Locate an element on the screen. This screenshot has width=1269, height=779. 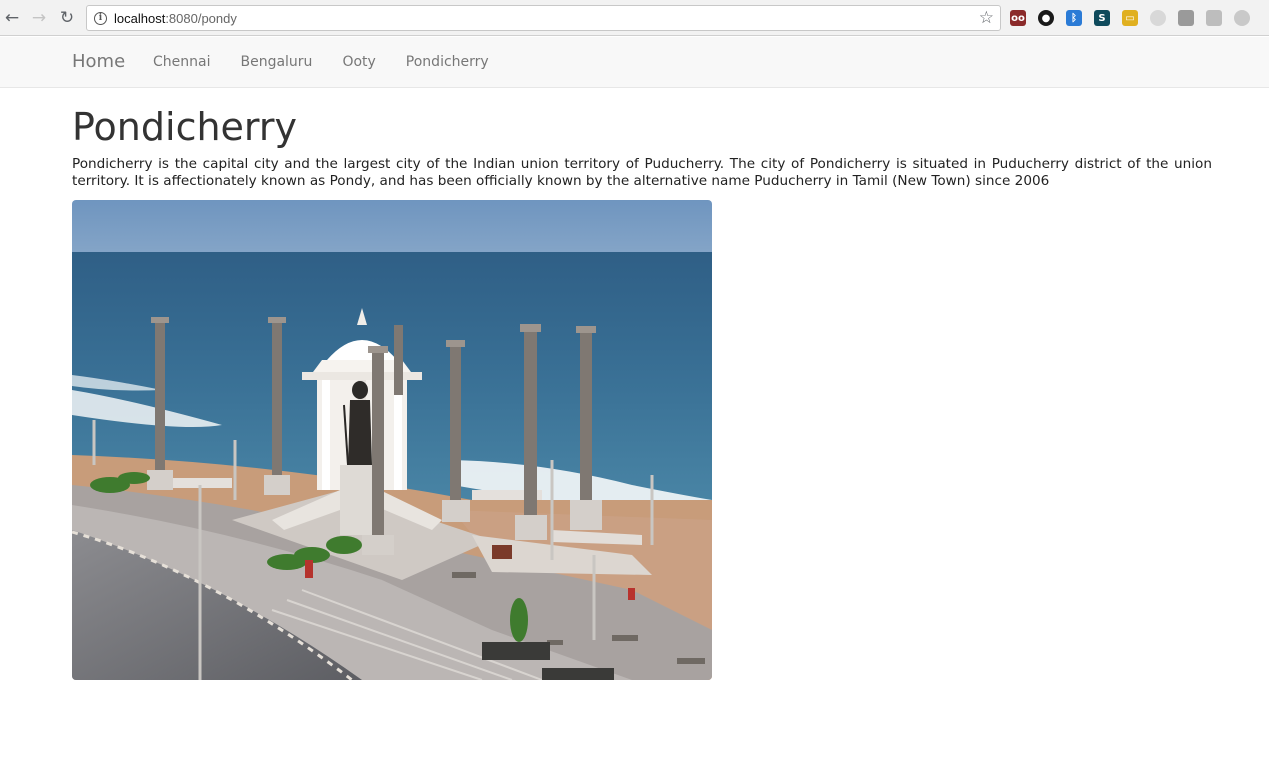
browser-toolbar: ← → ↻ i localhost:8080/pondy ☆ oo ● ᛒ S ▭ is located at coordinates (634, 18).